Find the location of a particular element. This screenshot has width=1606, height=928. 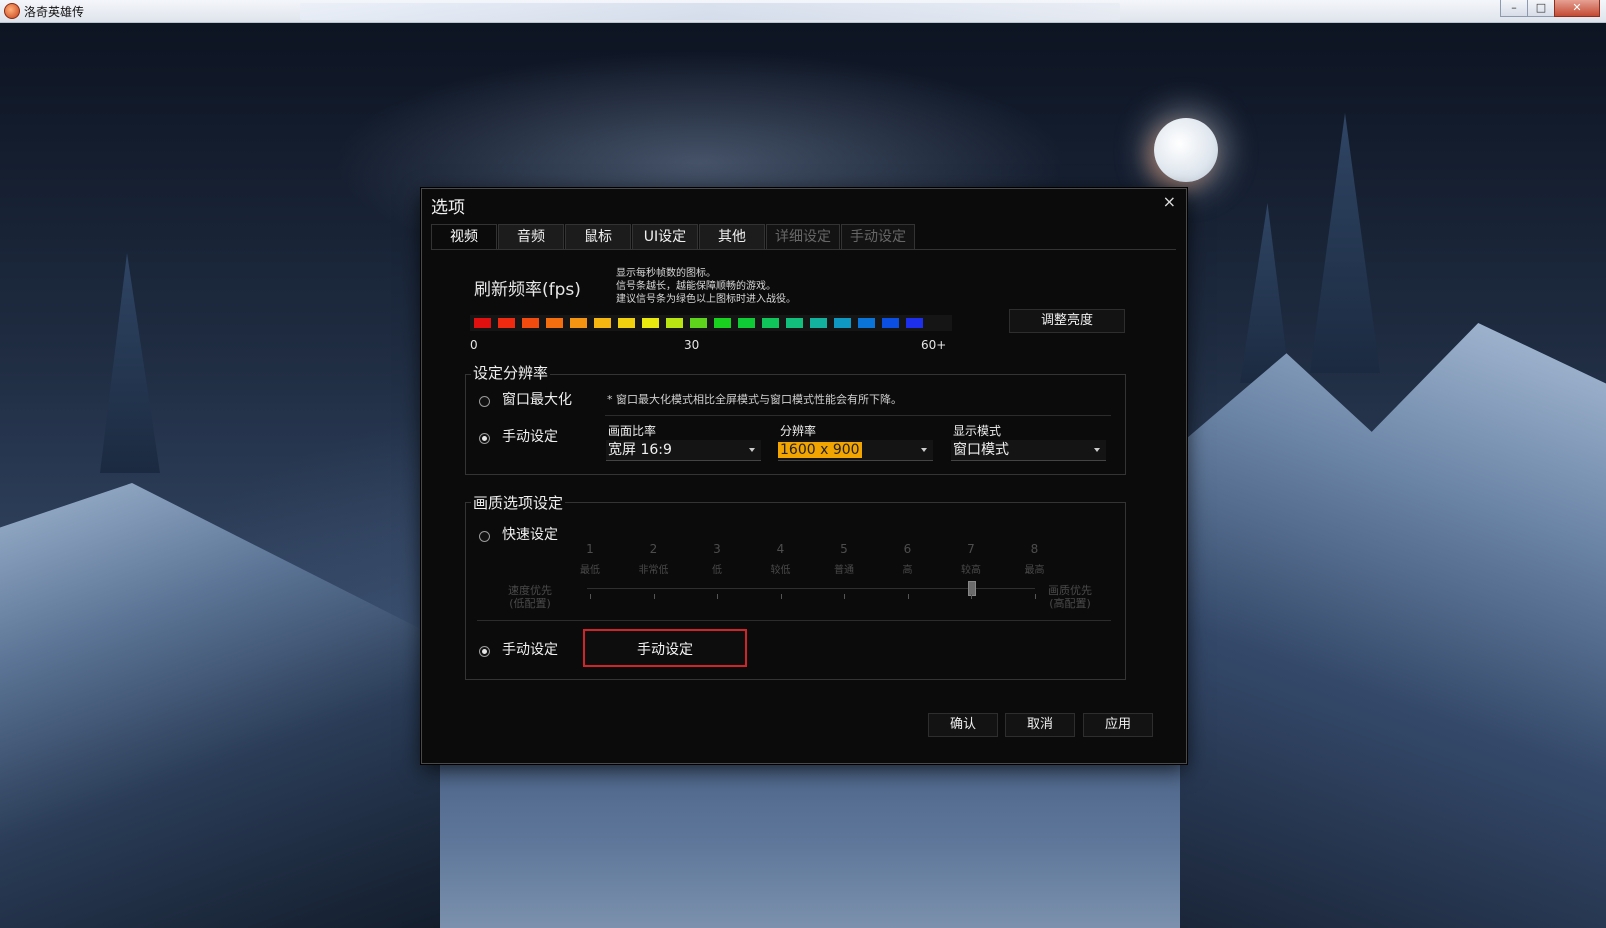

radio-quick-setting is located at coordinates (484, 536).